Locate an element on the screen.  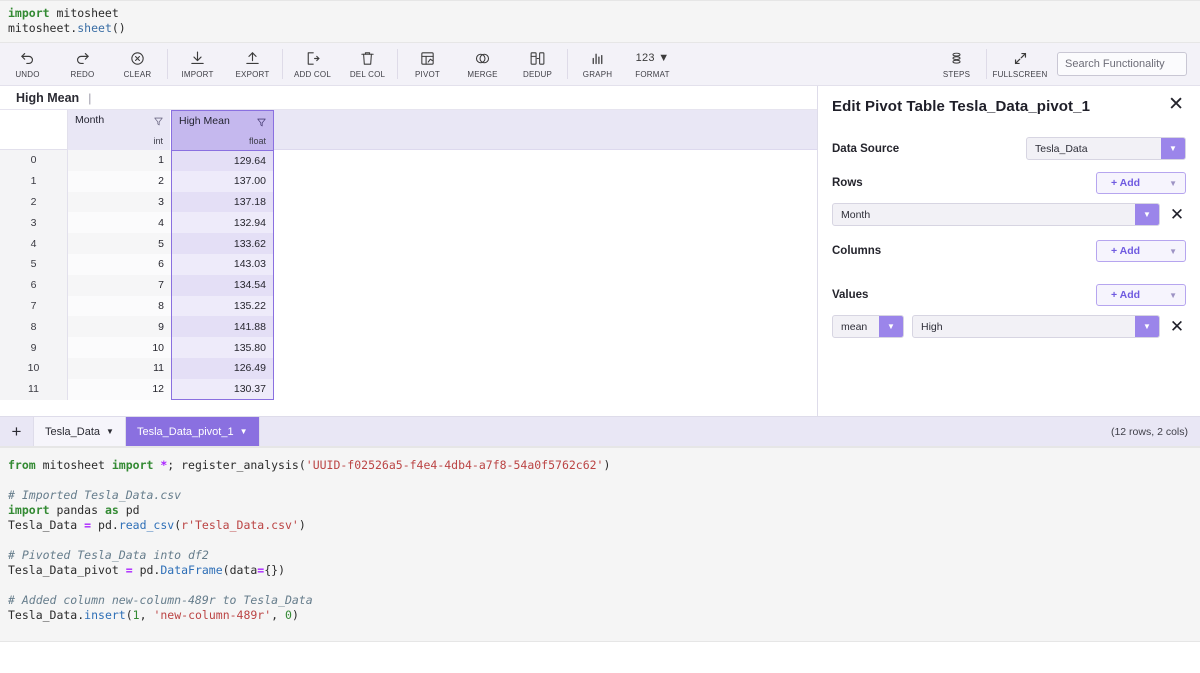
cell-high-mean: 134.54 is located at coordinates (222, 285).